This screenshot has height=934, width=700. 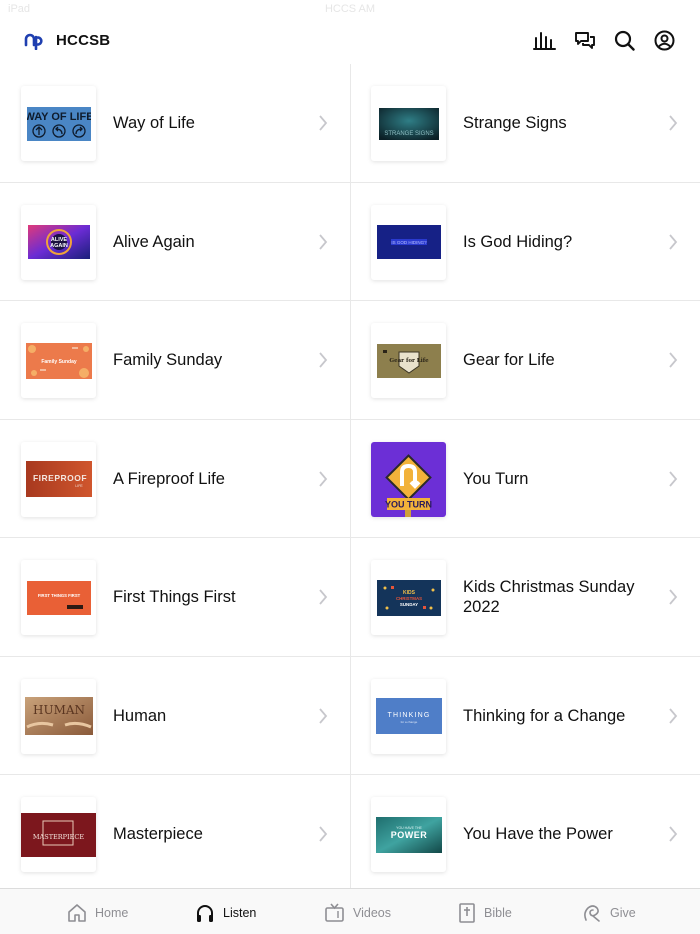 I want to click on app-header: HCCSB, so click(x=350, y=42).